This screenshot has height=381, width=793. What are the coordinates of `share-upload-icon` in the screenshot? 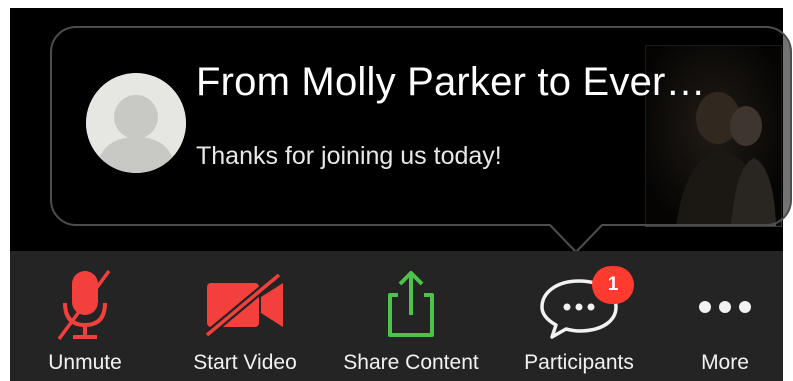 It's located at (411, 304).